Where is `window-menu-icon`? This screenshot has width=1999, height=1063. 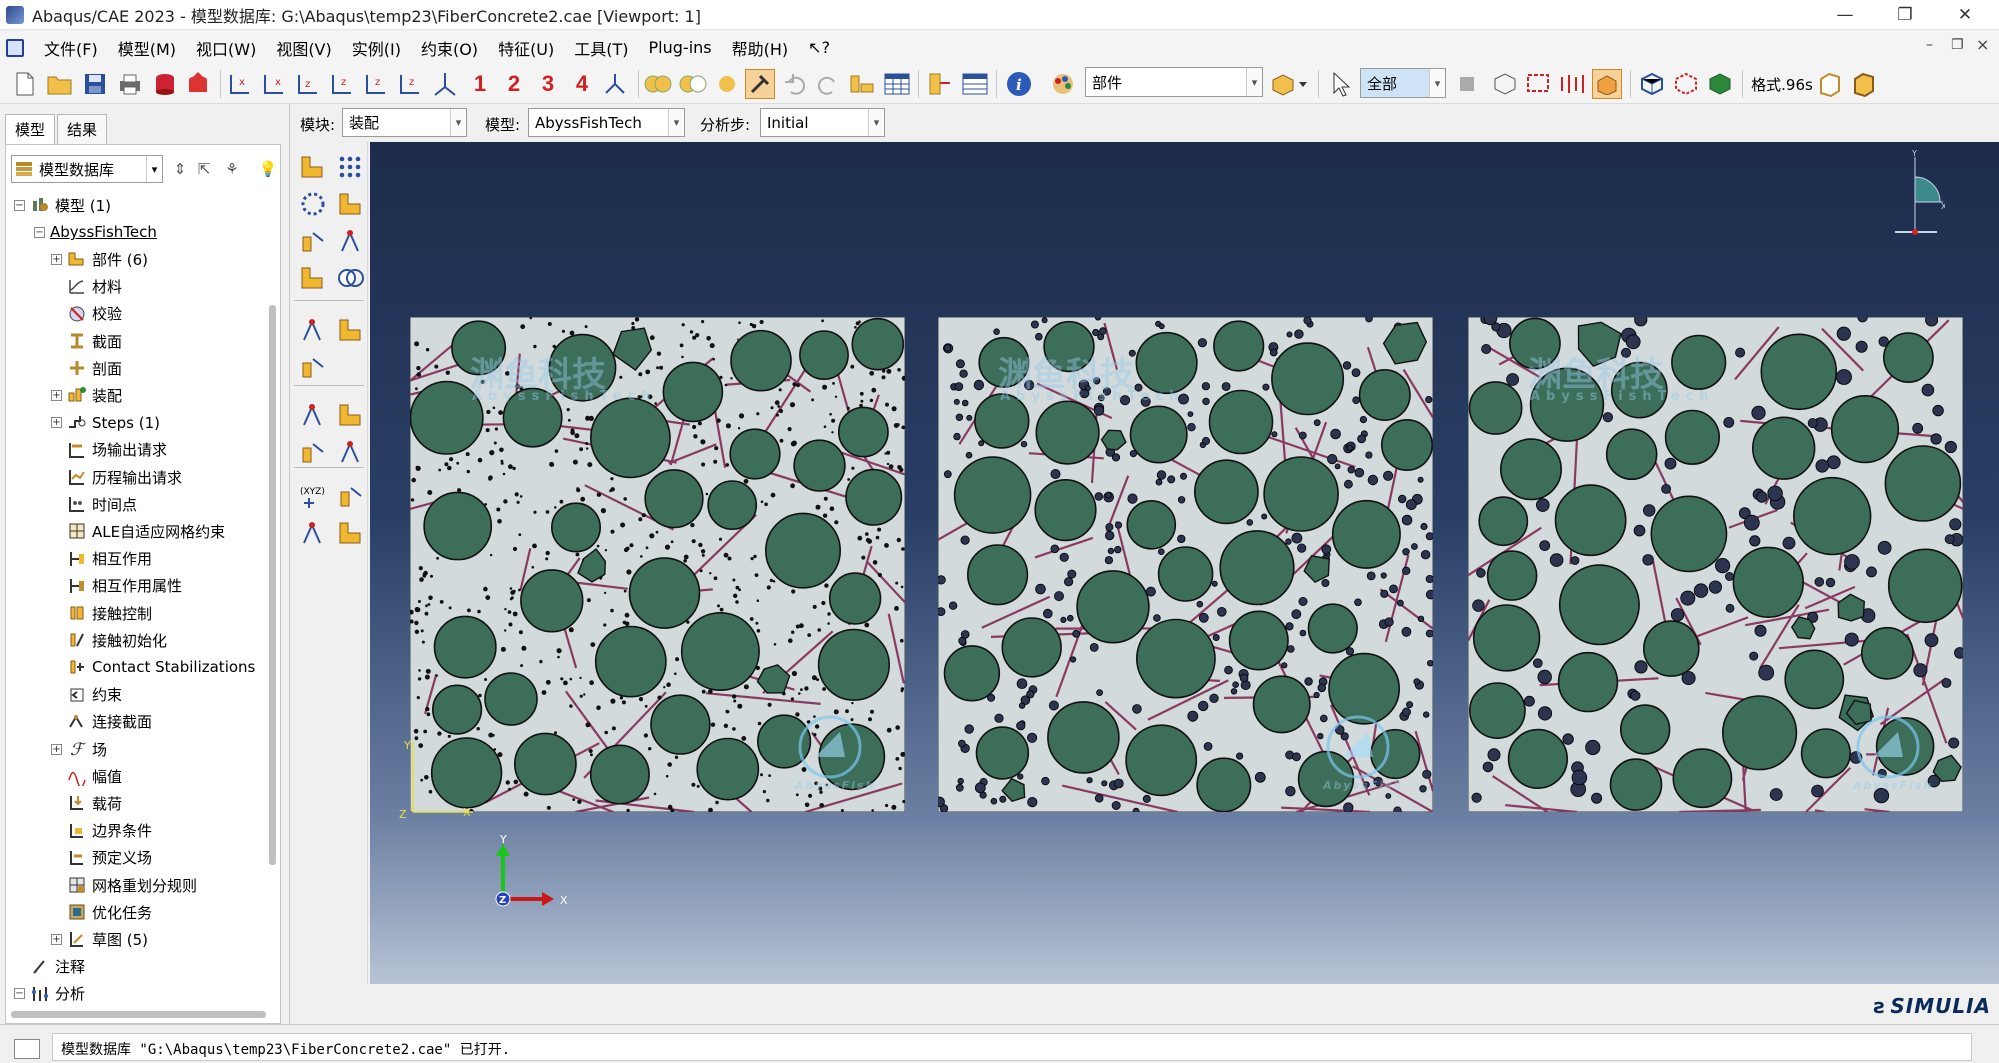 window-menu-icon is located at coordinates (15, 47).